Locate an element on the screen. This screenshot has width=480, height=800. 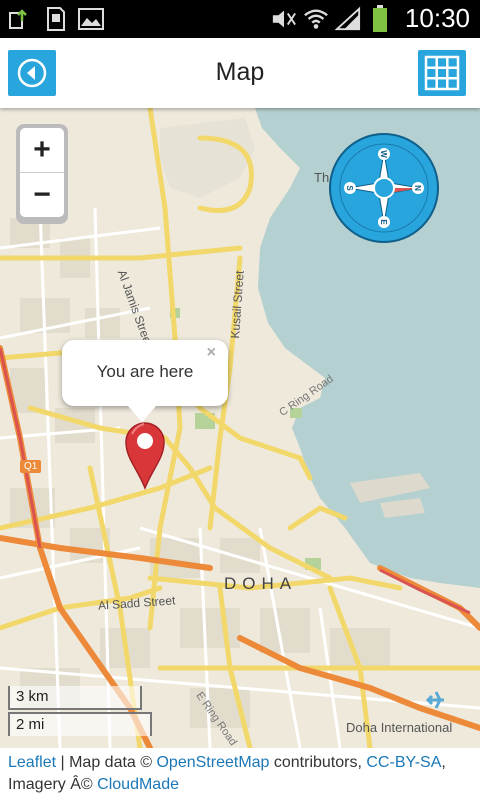
scale-metric: 3 km is located at coordinates (75, 698).